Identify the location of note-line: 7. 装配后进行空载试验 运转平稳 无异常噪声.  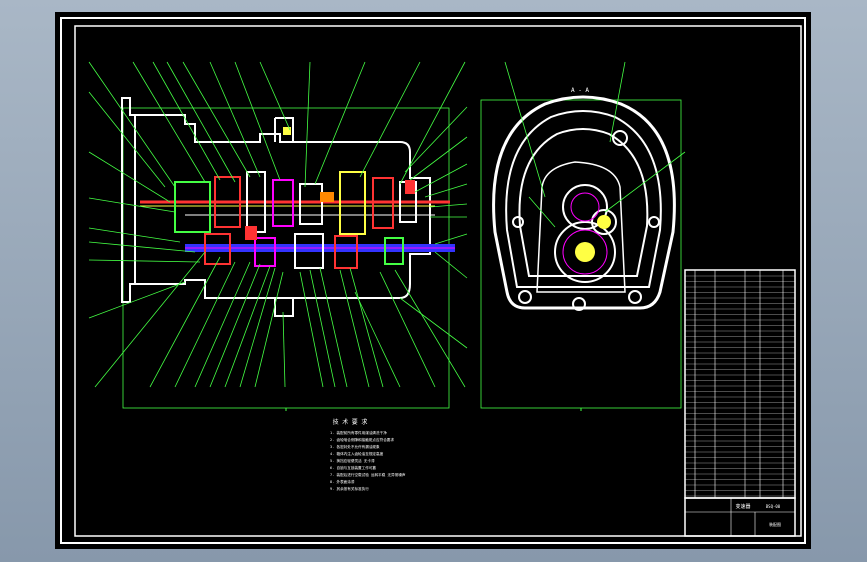
(368, 474).